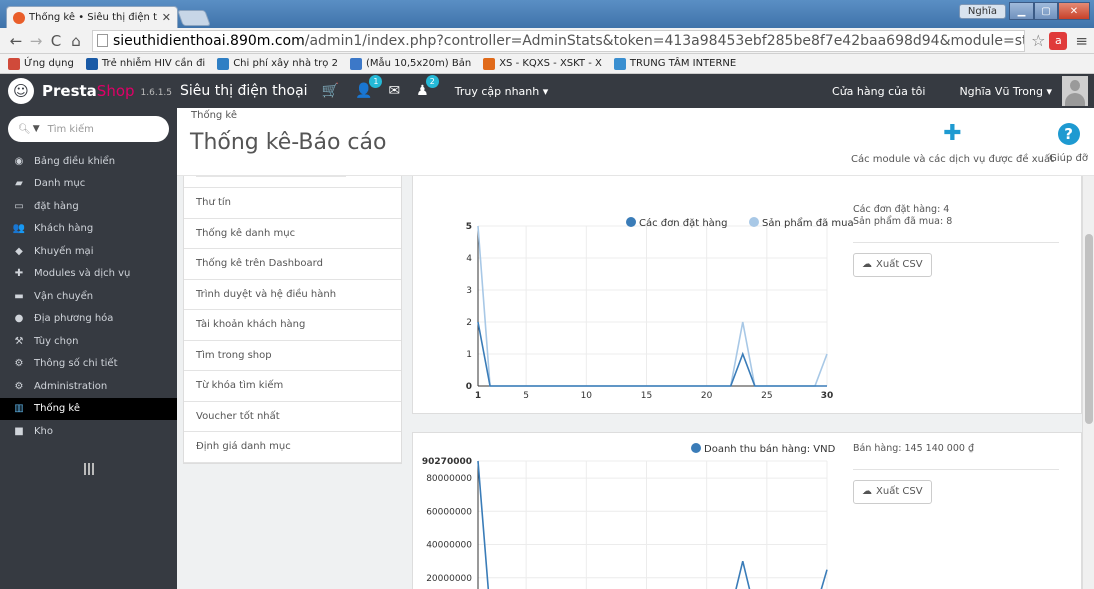 This screenshot has height=589, width=1094. What do you see at coordinates (88, 229) in the screenshot?
I see `sidebar-item-3: 👥 Khách hàng` at bounding box center [88, 229].